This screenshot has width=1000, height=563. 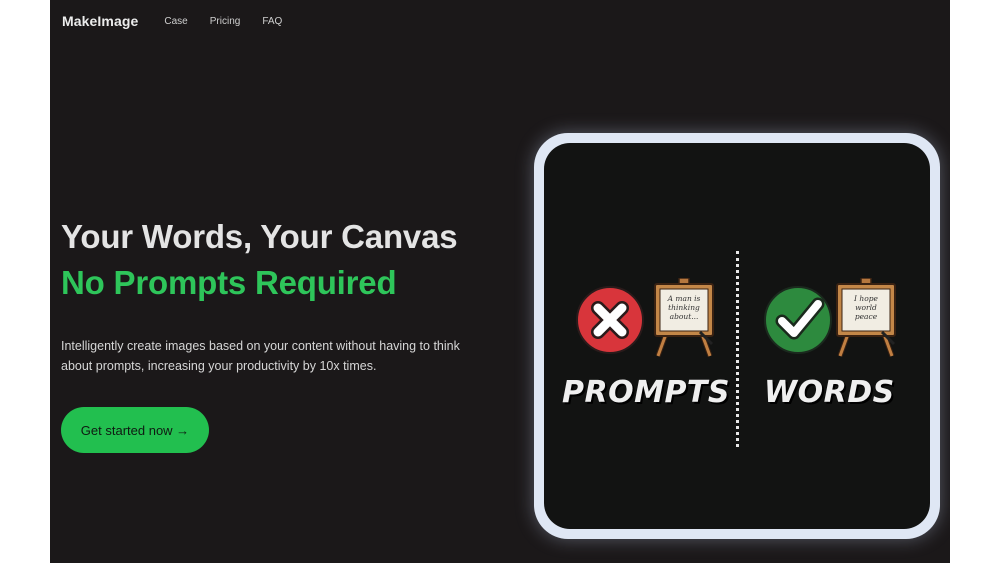 I want to click on nav-link-case: Case, so click(x=175, y=21).